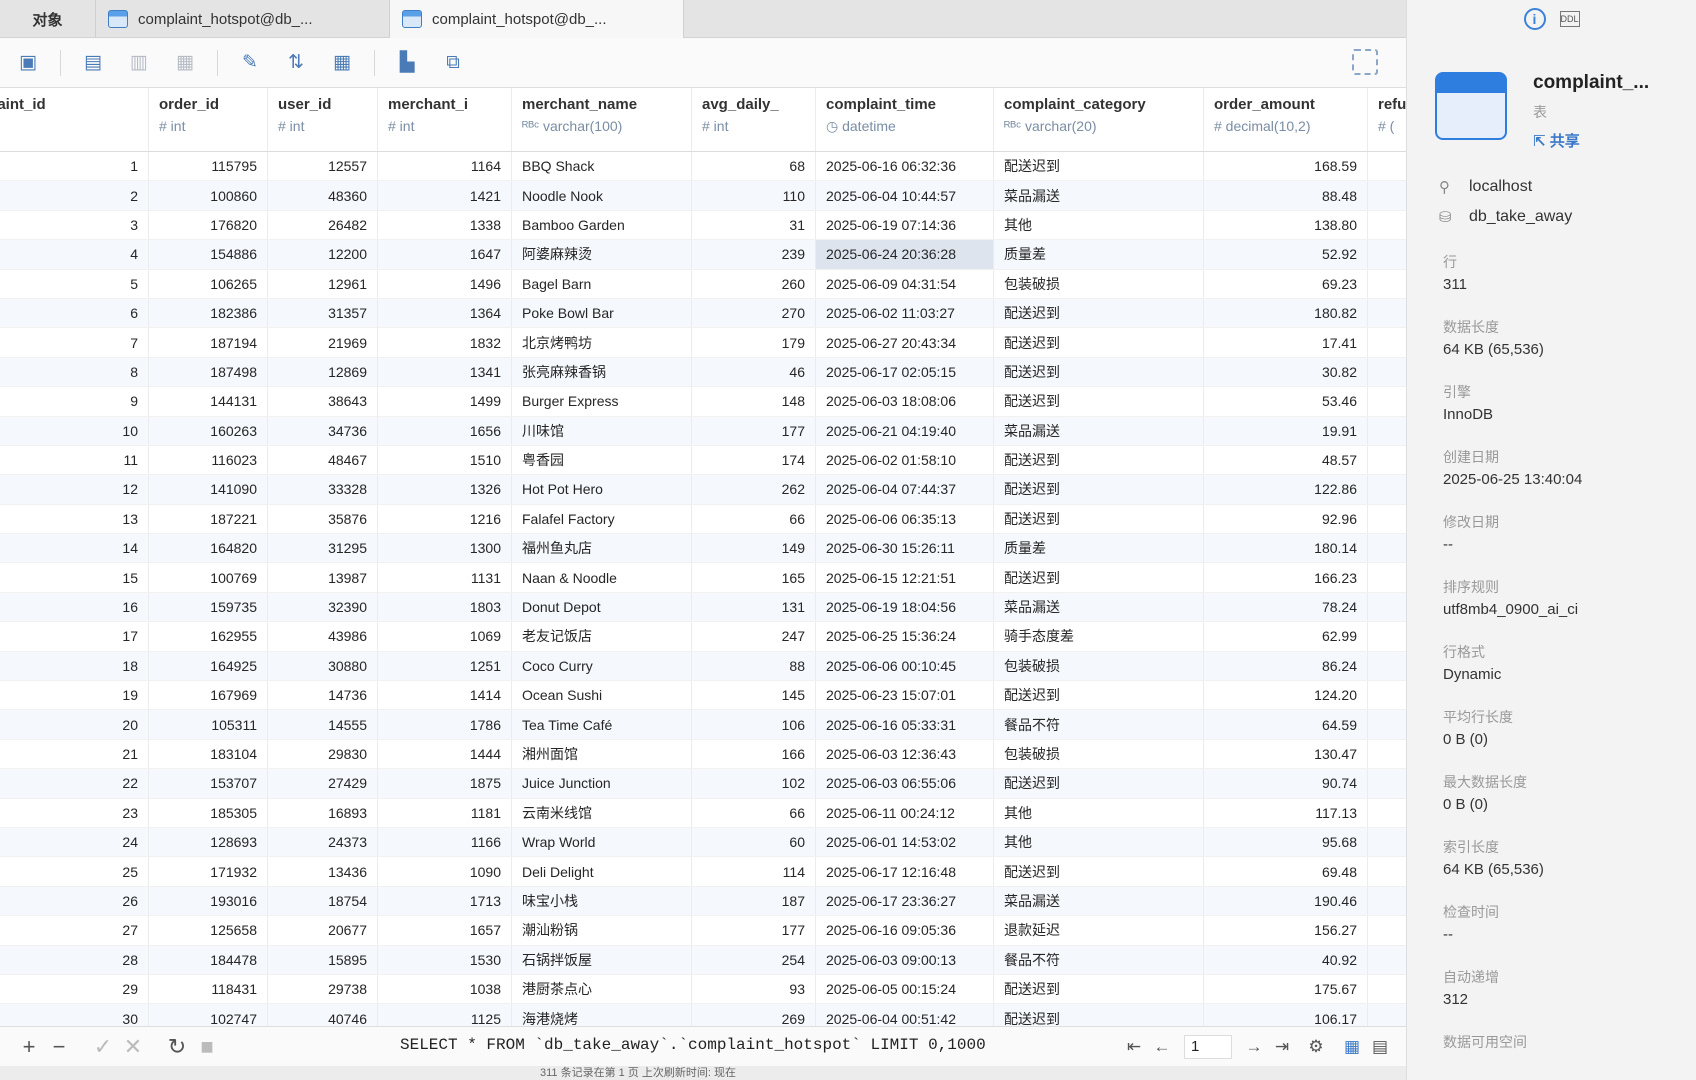 The image size is (1696, 1080). Describe the element at coordinates (754, 871) in the screenshot. I see `table-cell: 114` at that location.